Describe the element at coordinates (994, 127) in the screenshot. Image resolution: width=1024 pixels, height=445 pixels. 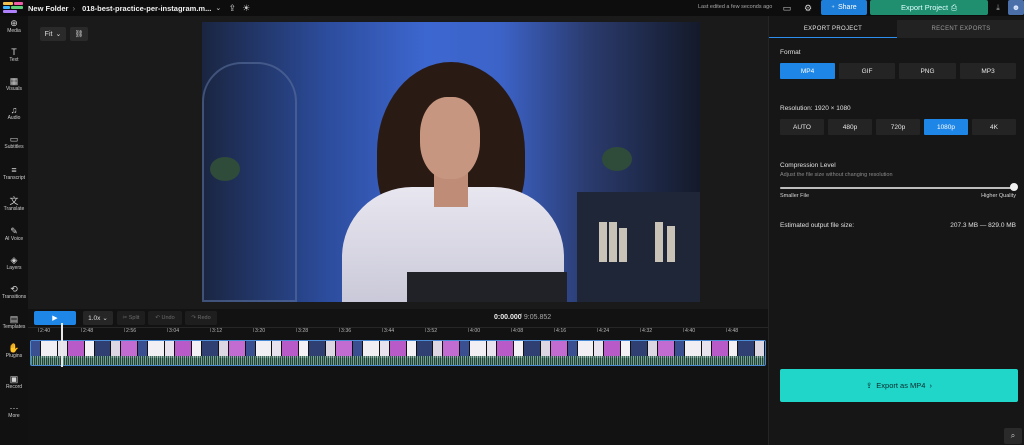
I see `resolution-4k-button: 4K` at that location.